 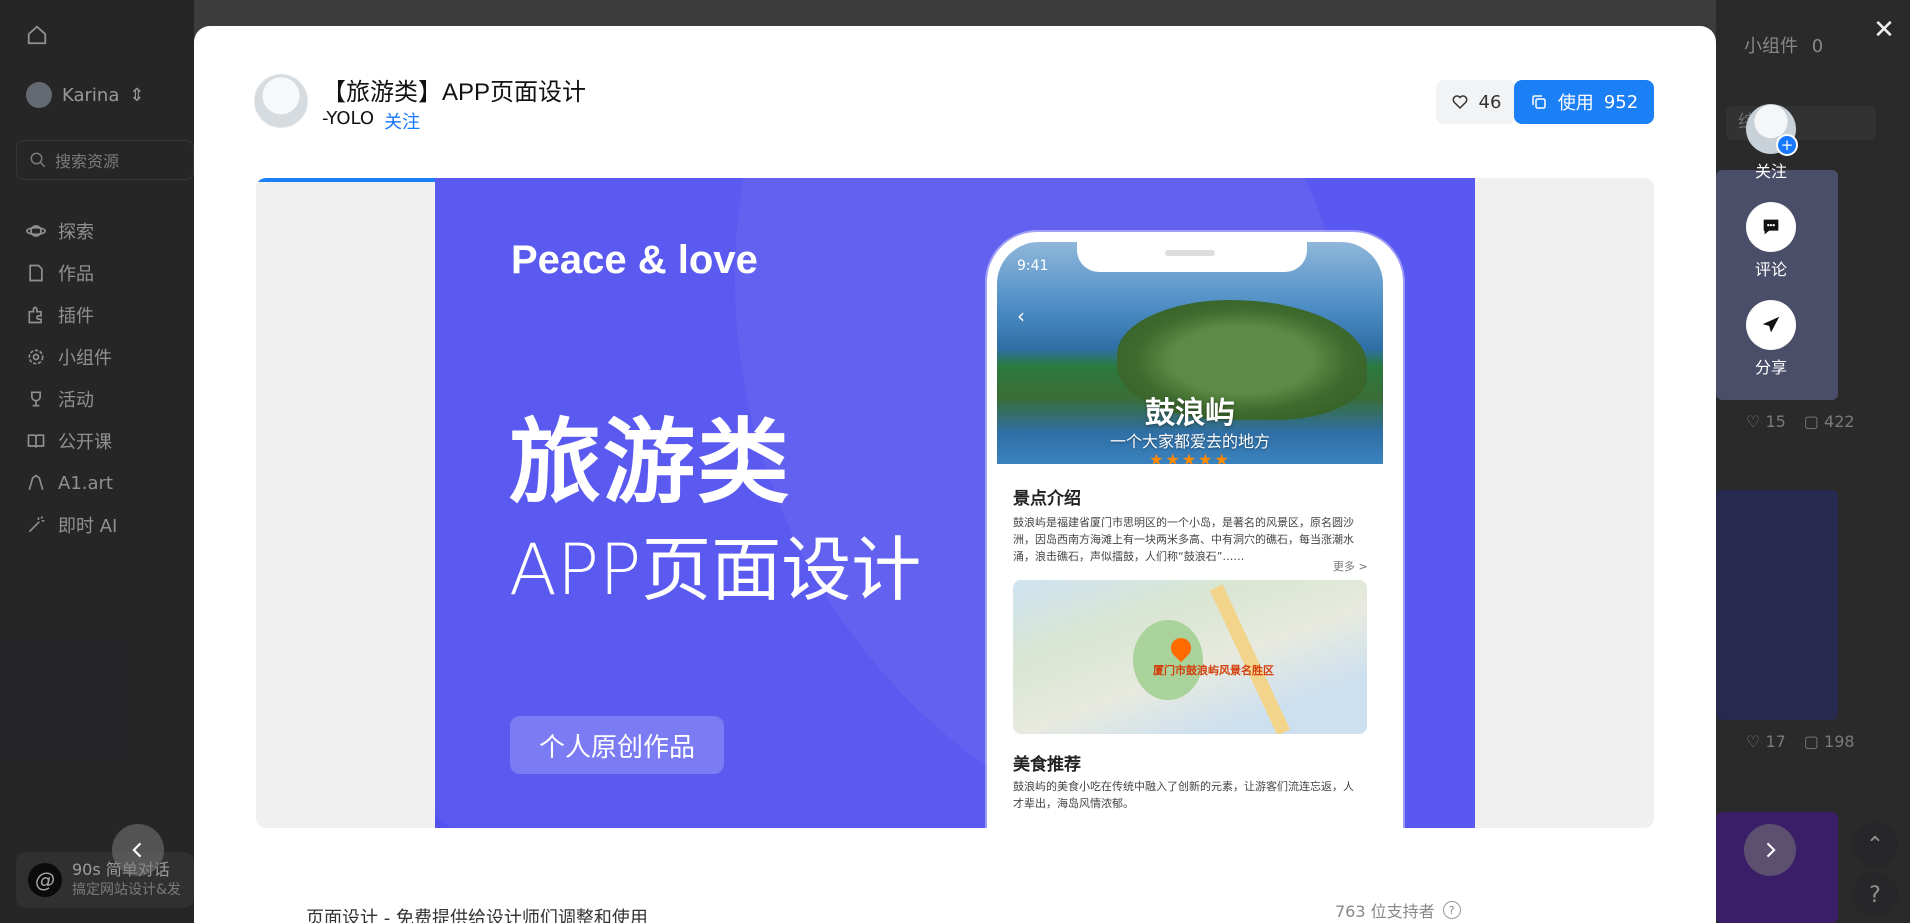 I want to click on sidebar-item-events: 活动, so click(x=71, y=399).